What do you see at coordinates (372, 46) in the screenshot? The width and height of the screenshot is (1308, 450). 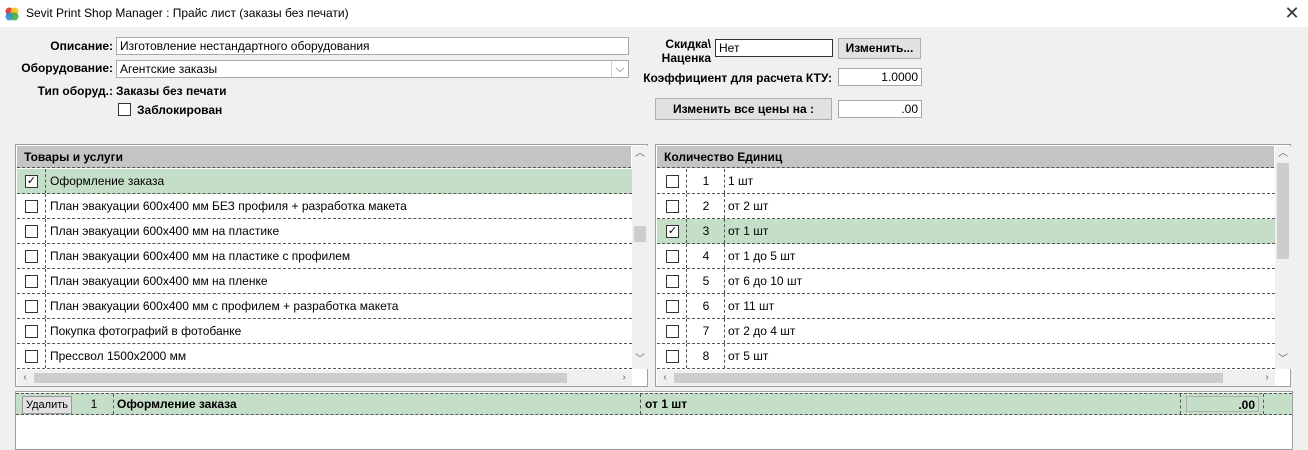 I see `description-input: Изготовление нестандартного оборудования` at bounding box center [372, 46].